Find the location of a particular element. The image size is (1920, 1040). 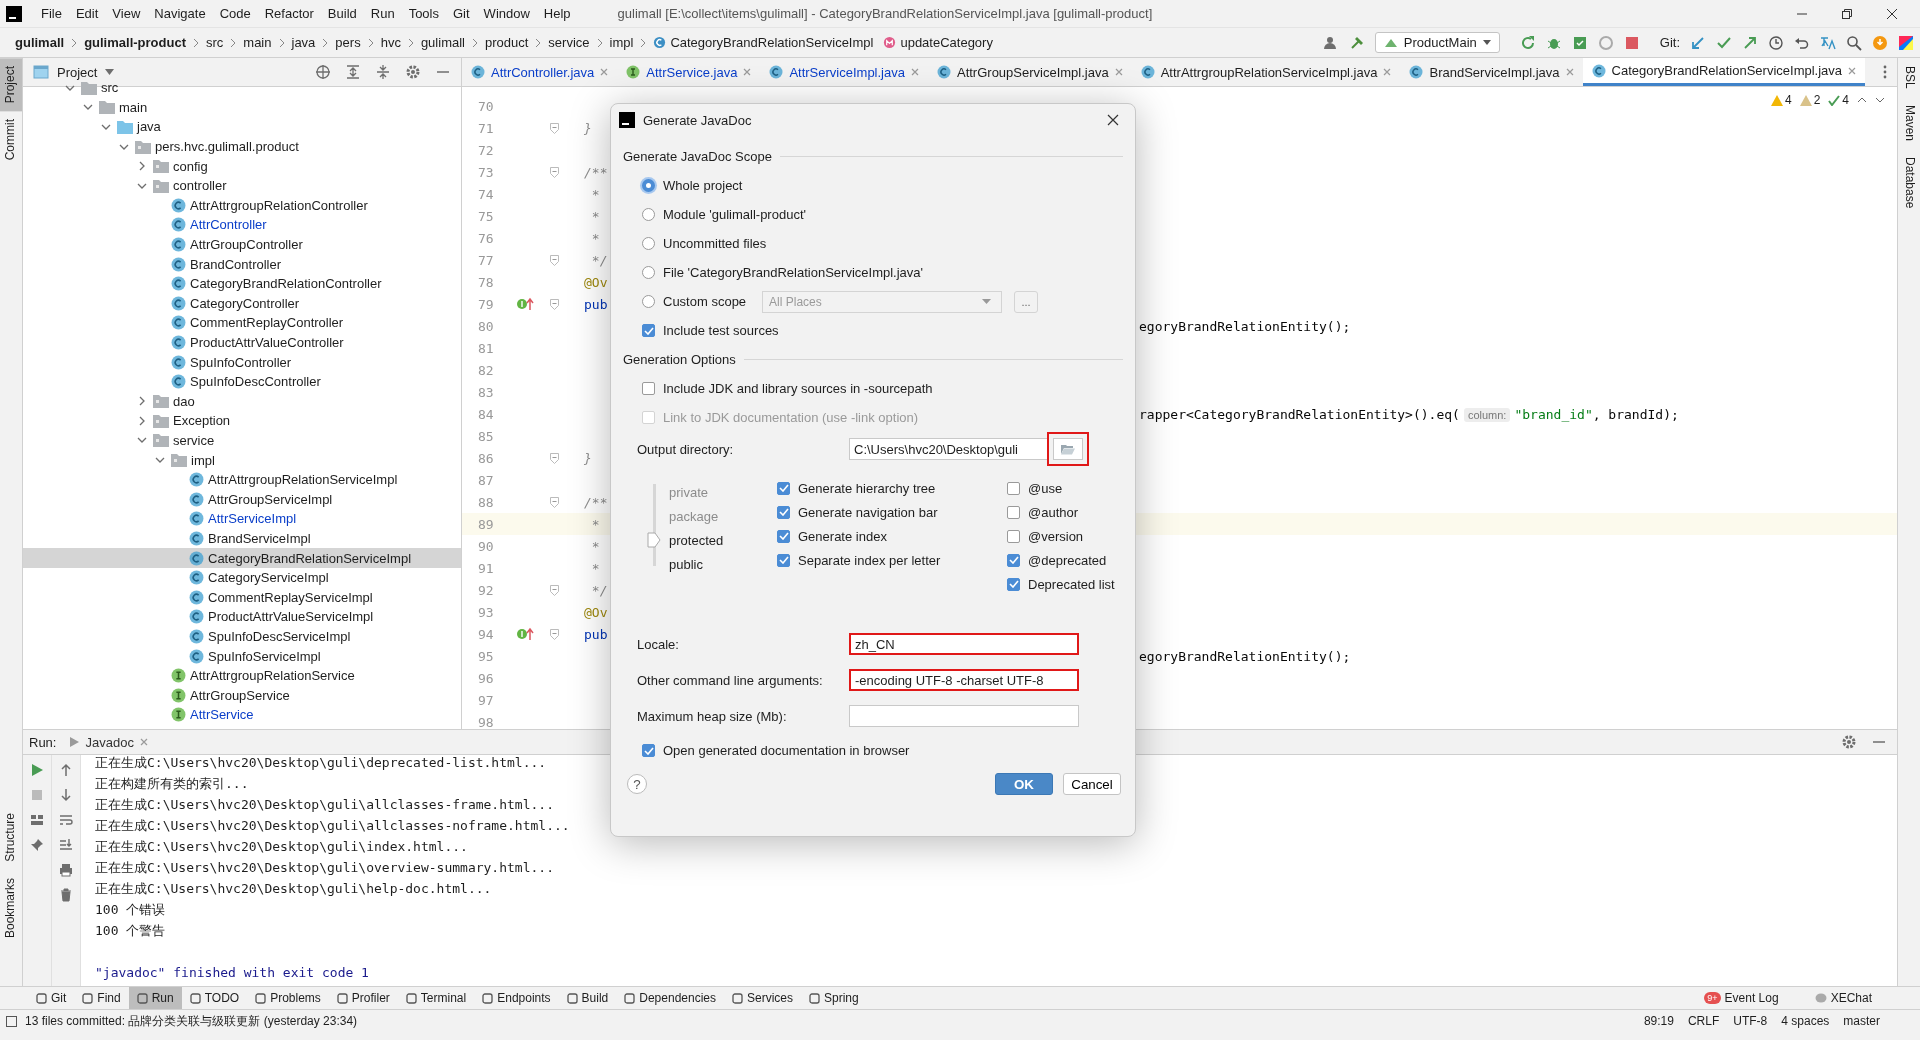

status-item: 4 spaces is located at coordinates (1805, 1021).